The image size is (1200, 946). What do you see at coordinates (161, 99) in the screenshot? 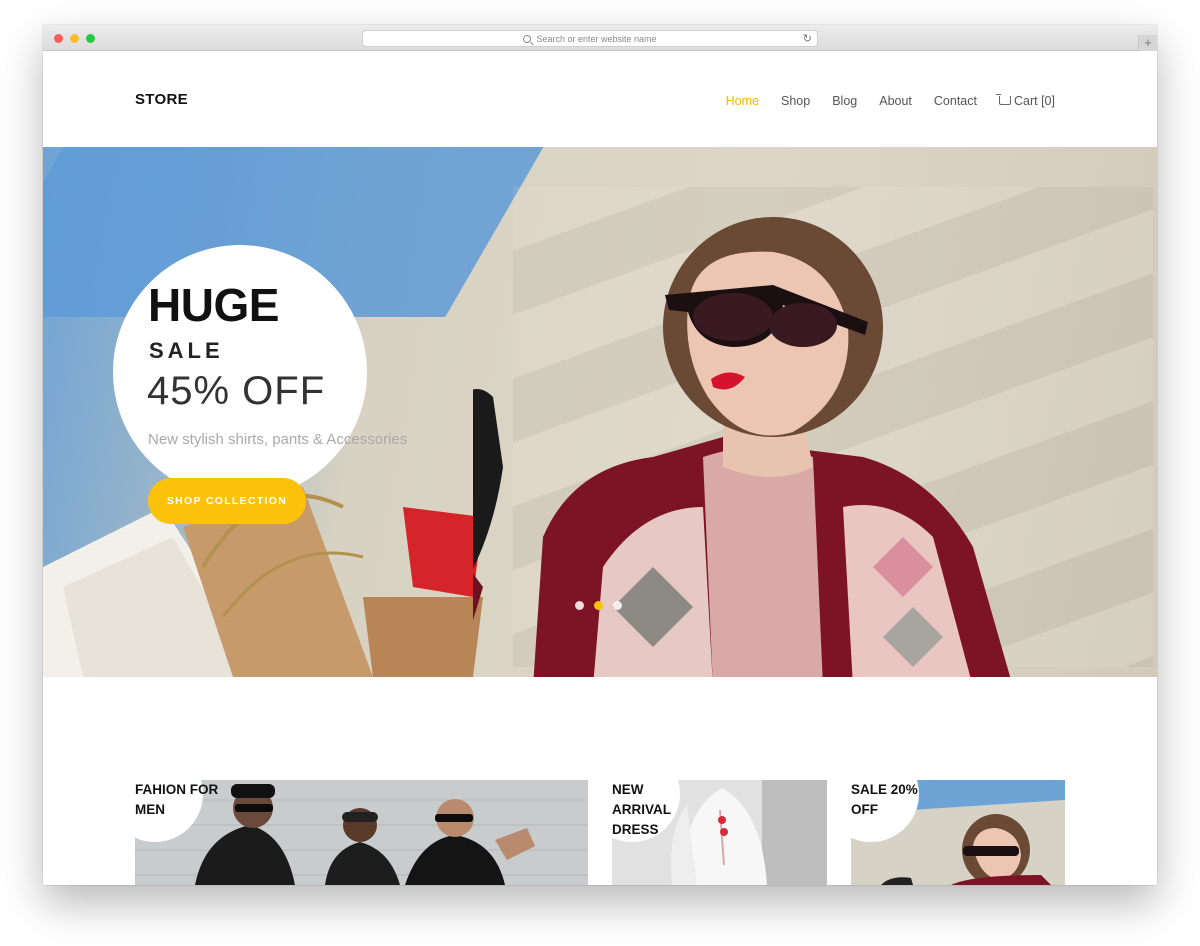
I see `site-logo: STORE` at bounding box center [161, 99].